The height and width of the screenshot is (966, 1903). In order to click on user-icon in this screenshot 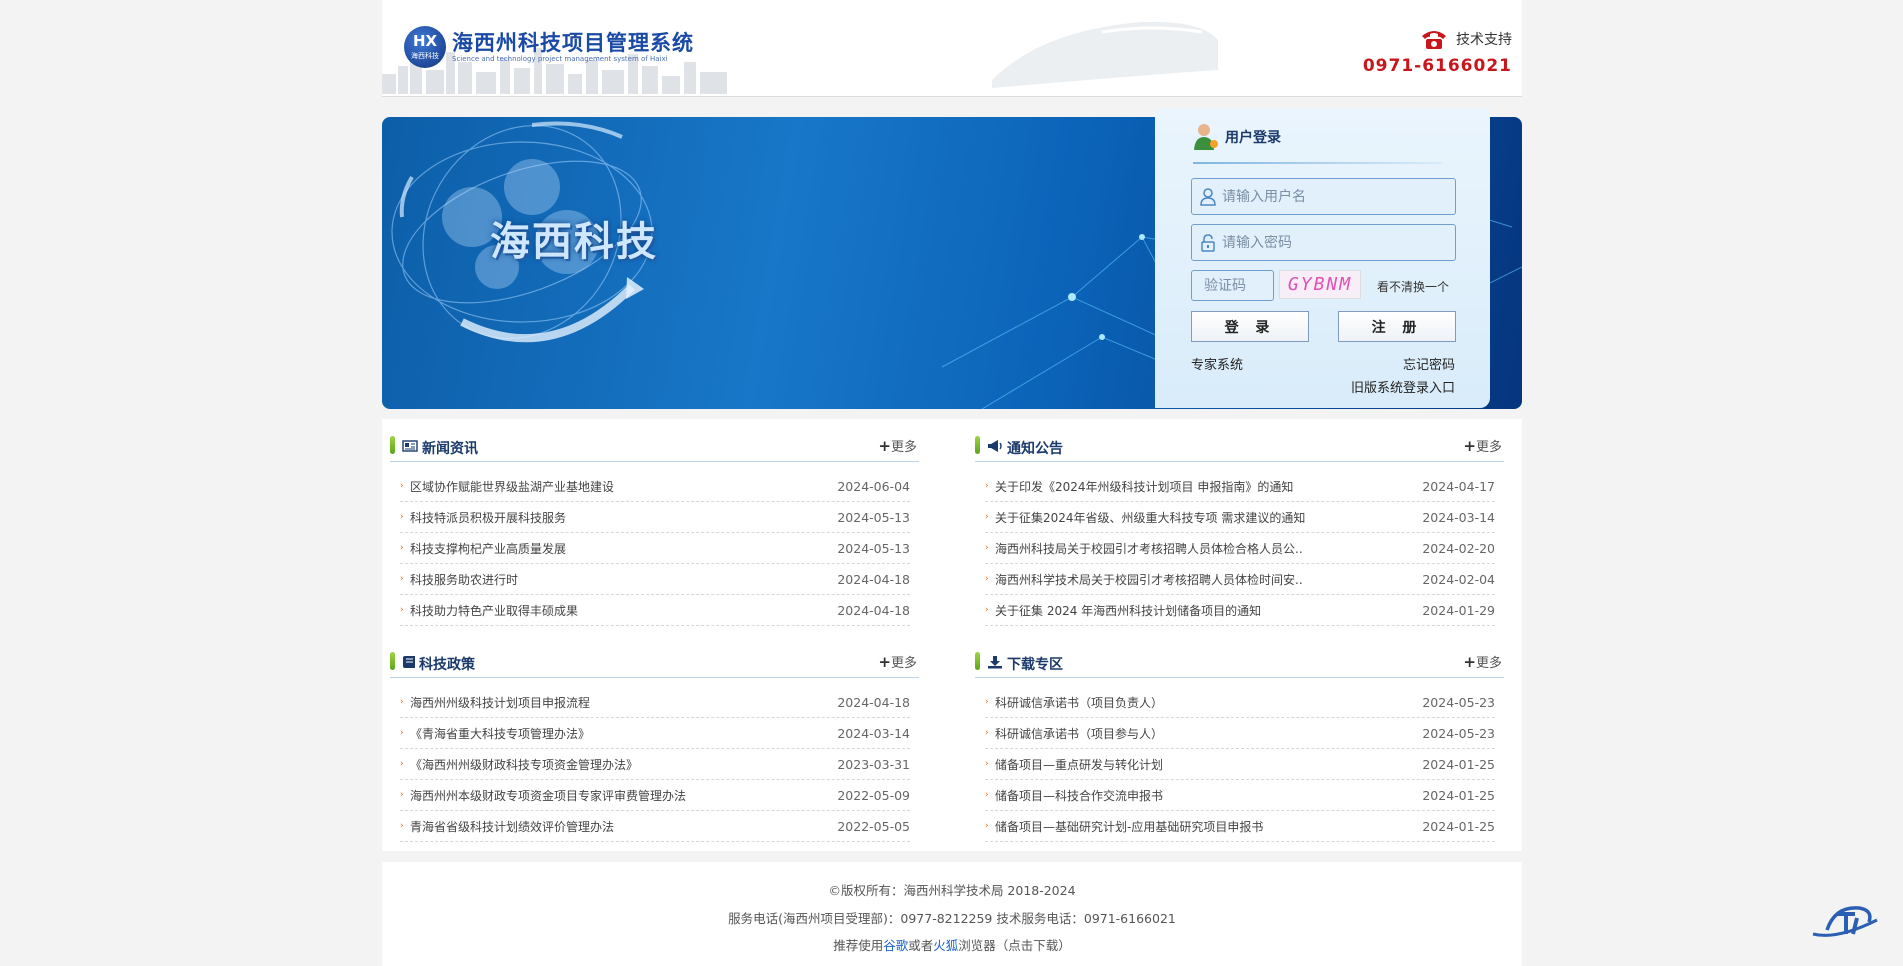, I will do `click(1208, 196)`.